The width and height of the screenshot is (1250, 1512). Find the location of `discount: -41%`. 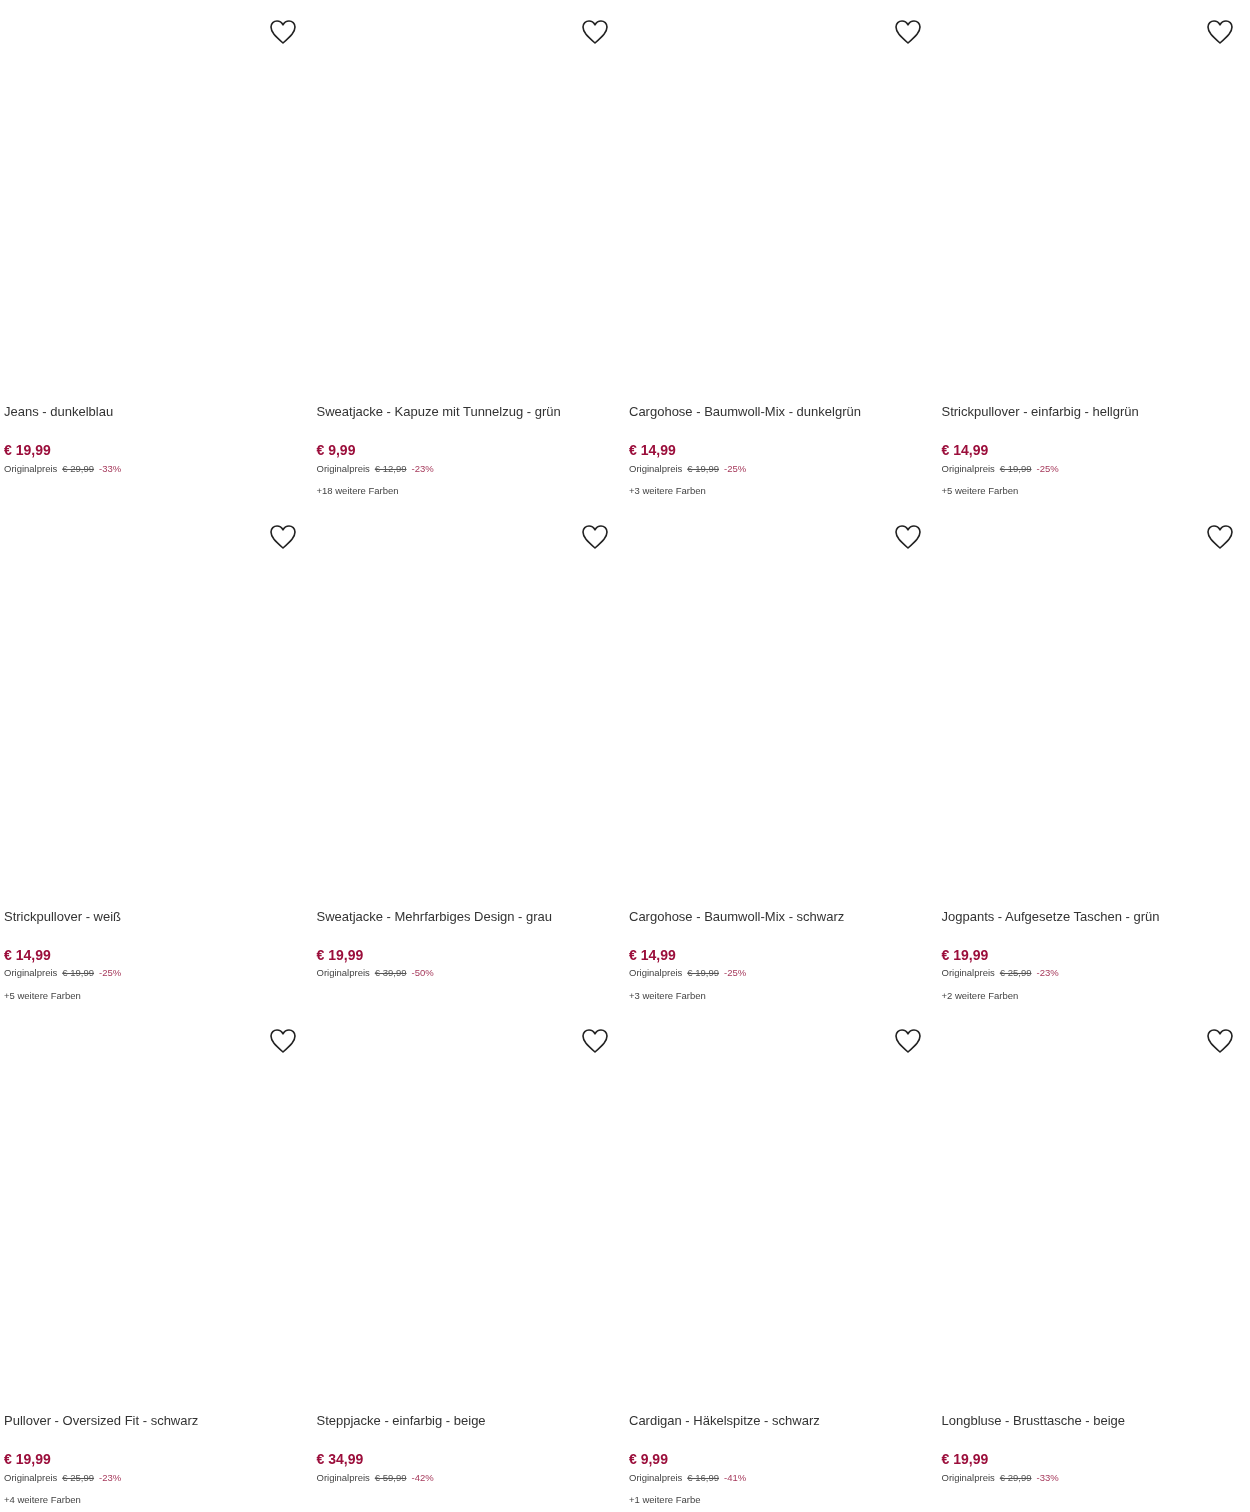

discount: -41% is located at coordinates (735, 1477).